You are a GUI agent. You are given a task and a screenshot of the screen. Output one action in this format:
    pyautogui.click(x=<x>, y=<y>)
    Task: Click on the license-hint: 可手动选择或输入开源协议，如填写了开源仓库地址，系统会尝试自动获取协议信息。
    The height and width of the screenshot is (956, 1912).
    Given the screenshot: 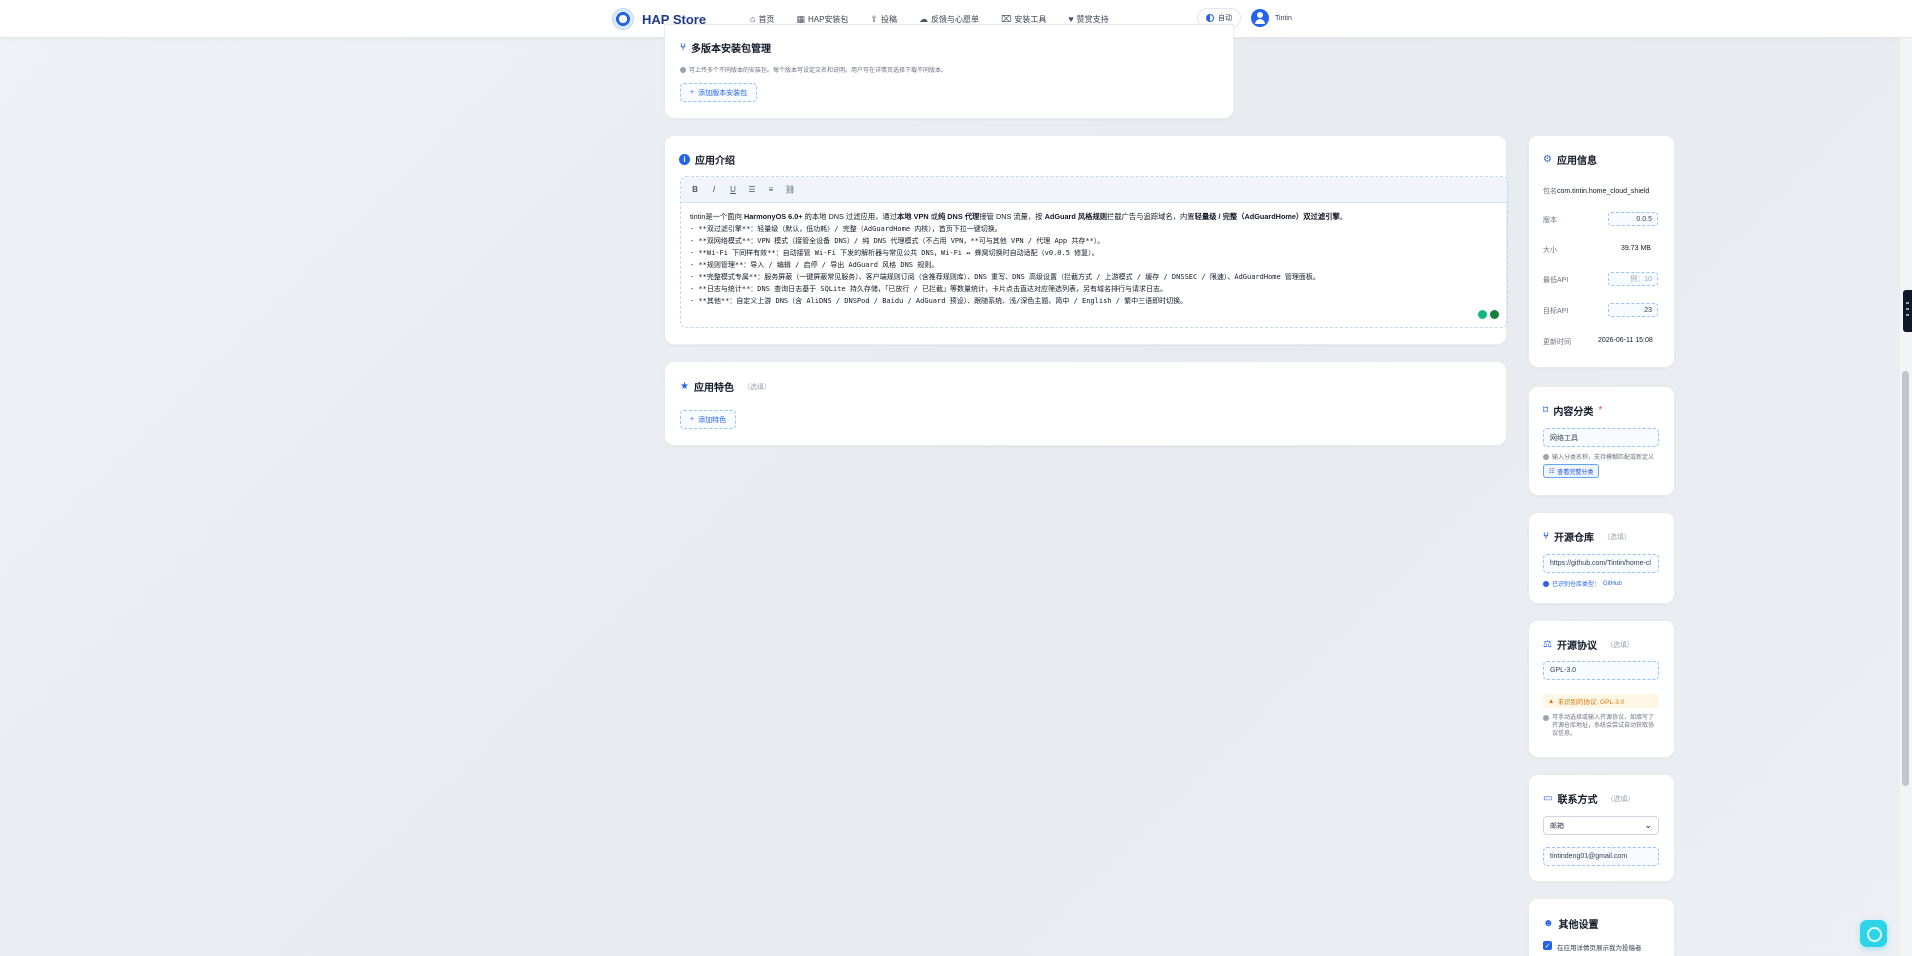 What is the action you would take?
    pyautogui.click(x=1601, y=726)
    